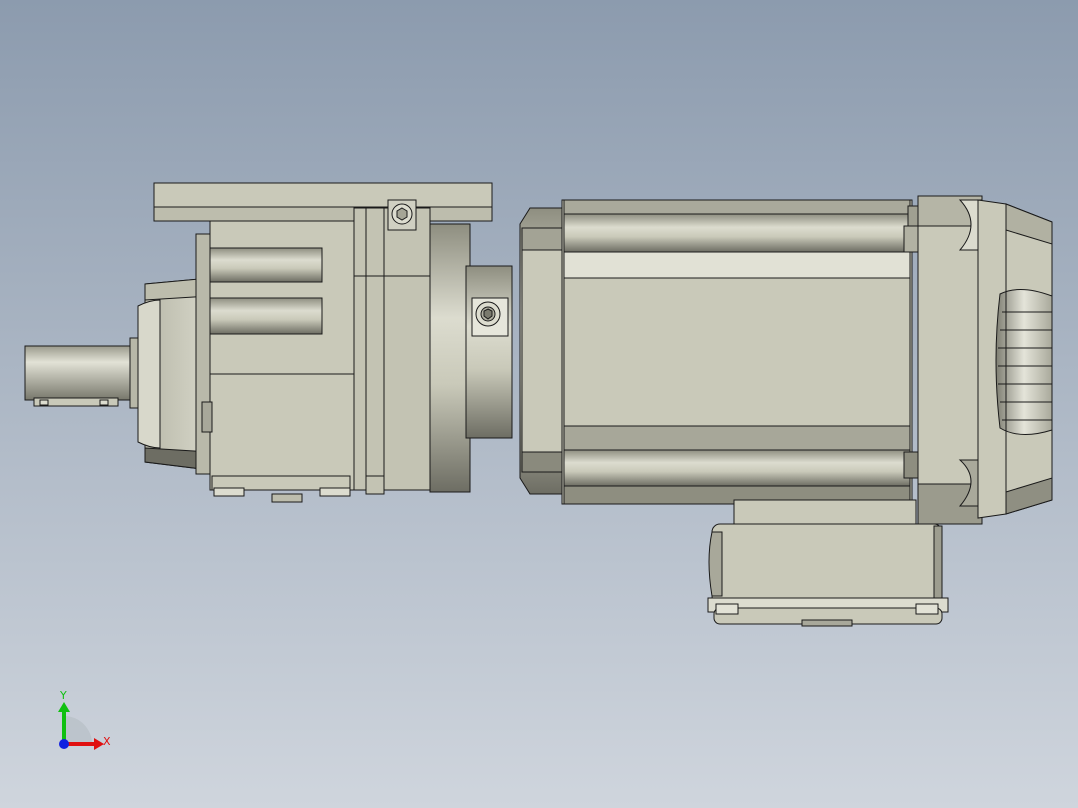  I want to click on motor-stator, so click(743, 352).